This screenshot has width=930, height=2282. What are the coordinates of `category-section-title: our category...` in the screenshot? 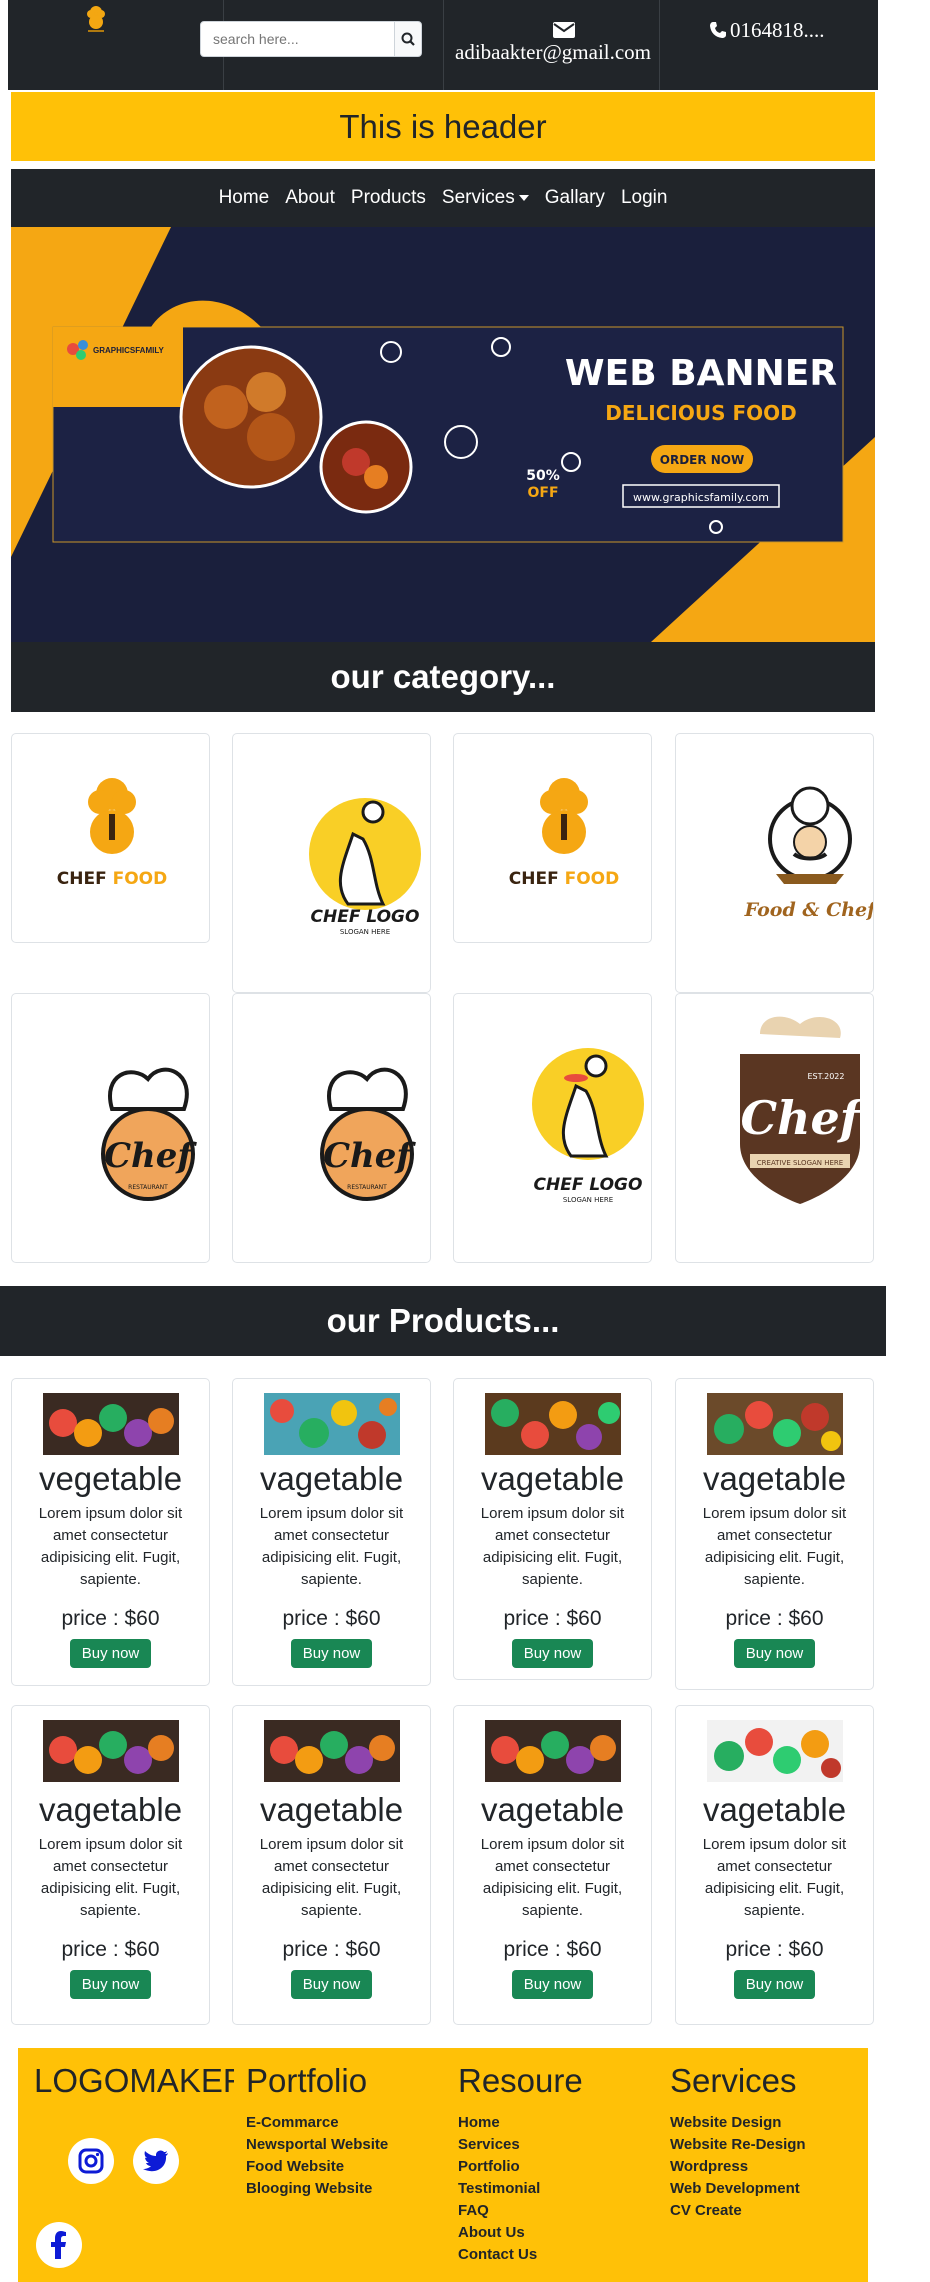 It's located at (443, 677).